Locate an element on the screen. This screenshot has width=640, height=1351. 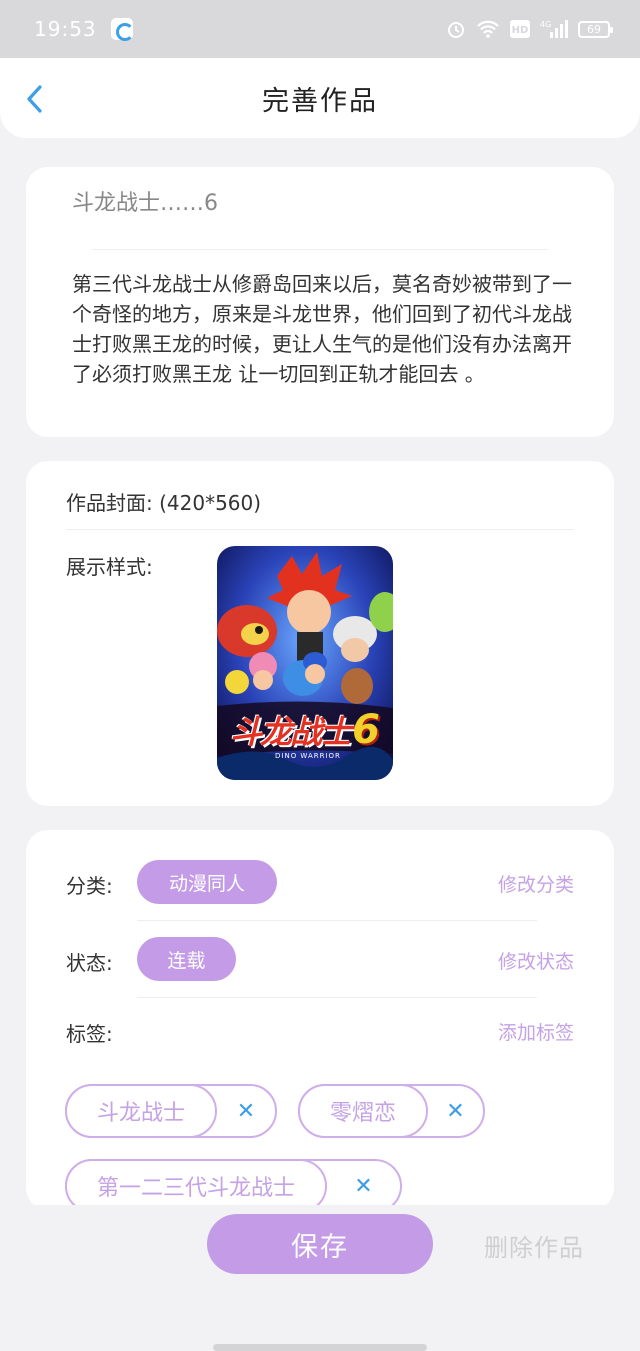
tag-chip: 第一二三代斗龙战士 ✕ is located at coordinates (233, 1184).